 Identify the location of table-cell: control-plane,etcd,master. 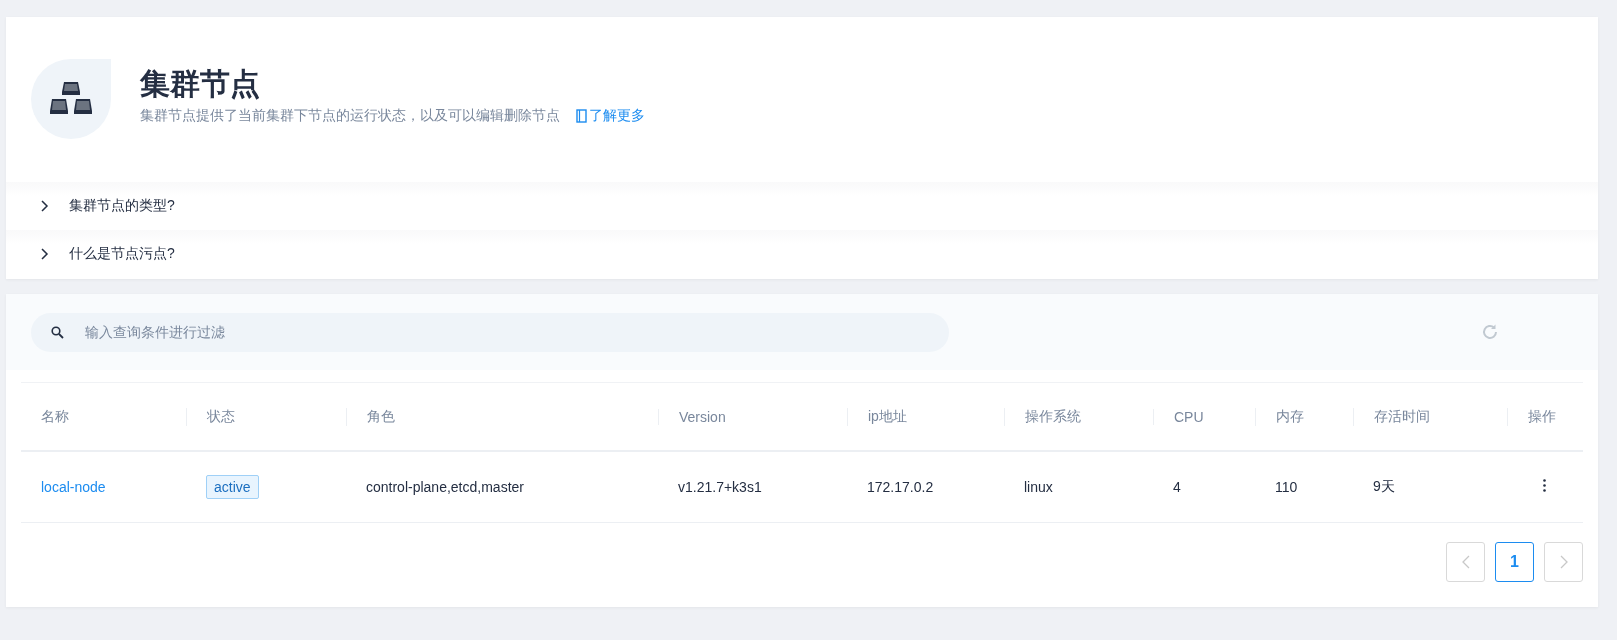
(445, 487).